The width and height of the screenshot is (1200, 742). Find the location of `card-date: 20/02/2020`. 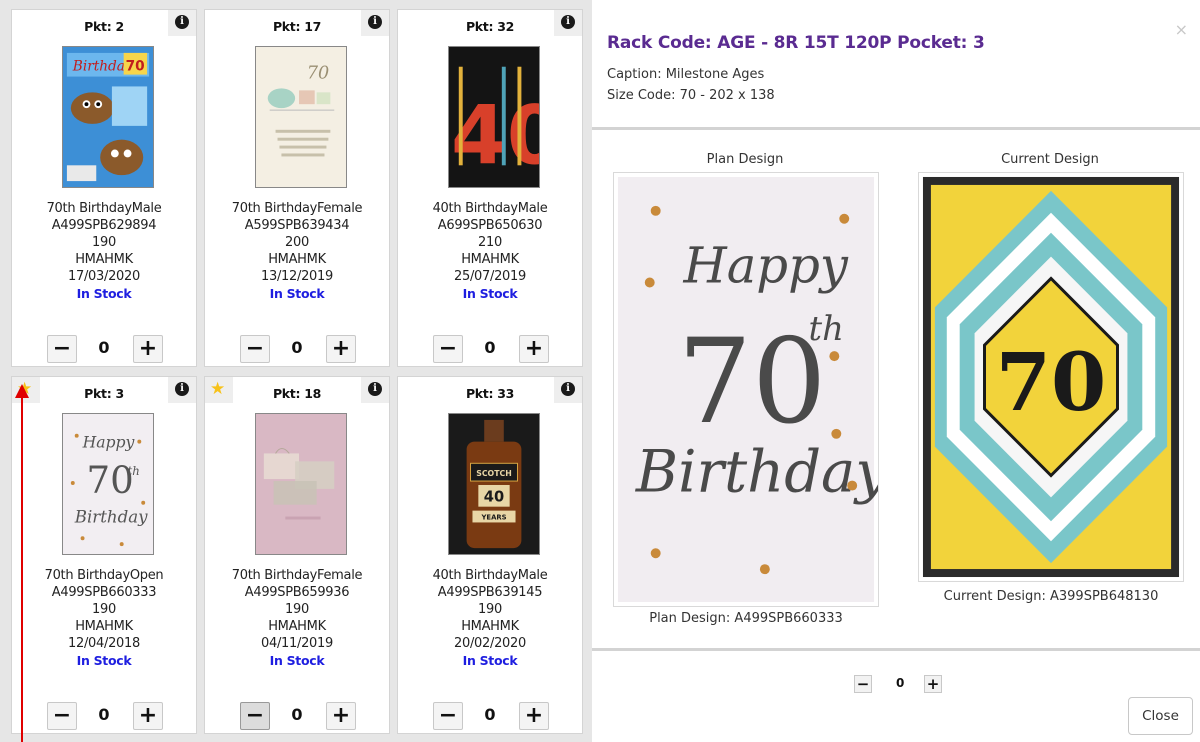

card-date: 20/02/2020 is located at coordinates (490, 643).